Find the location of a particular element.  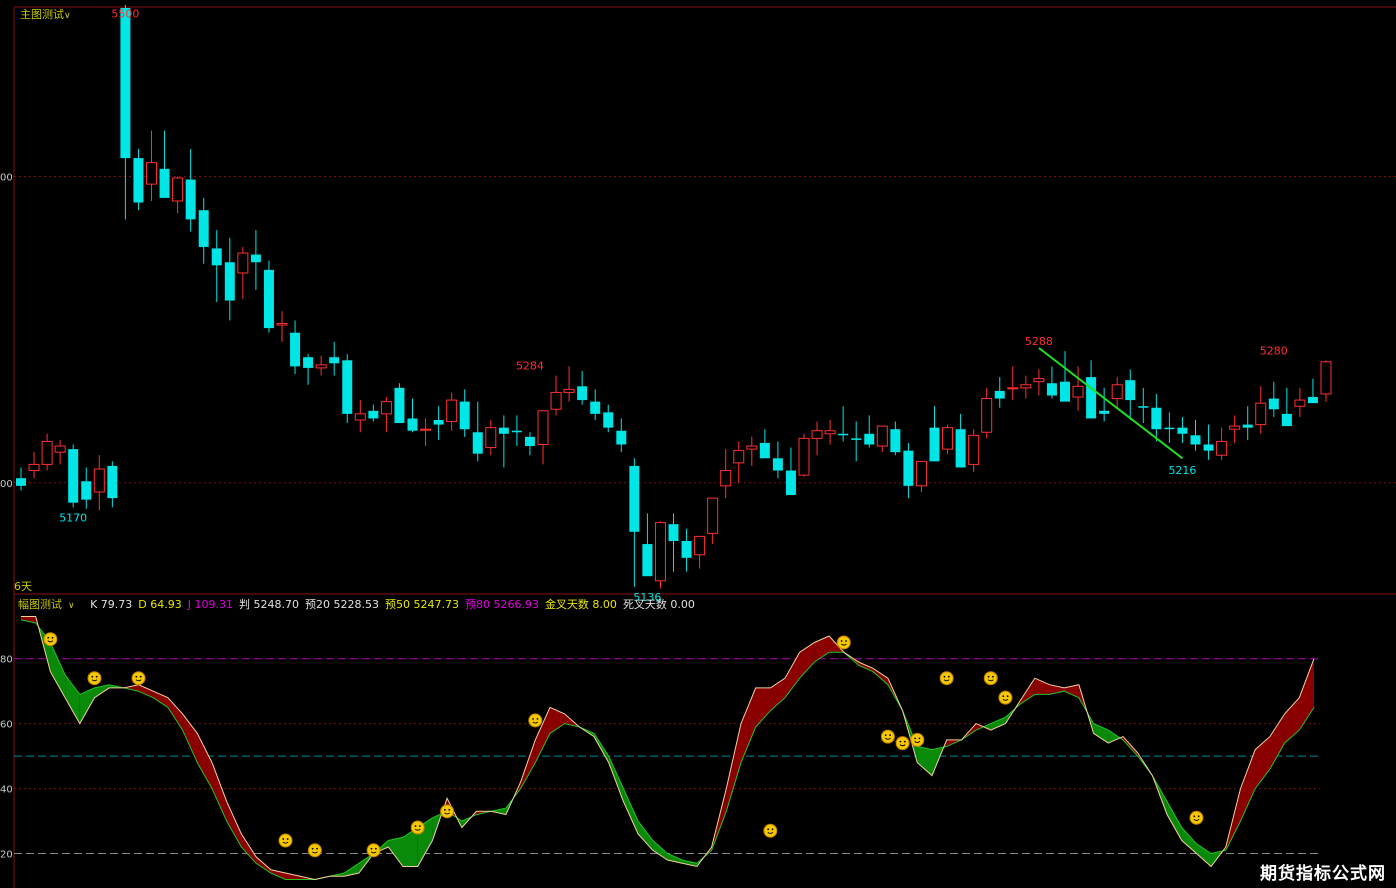

main-panel-label: 主图测试 is located at coordinates (42, 14).